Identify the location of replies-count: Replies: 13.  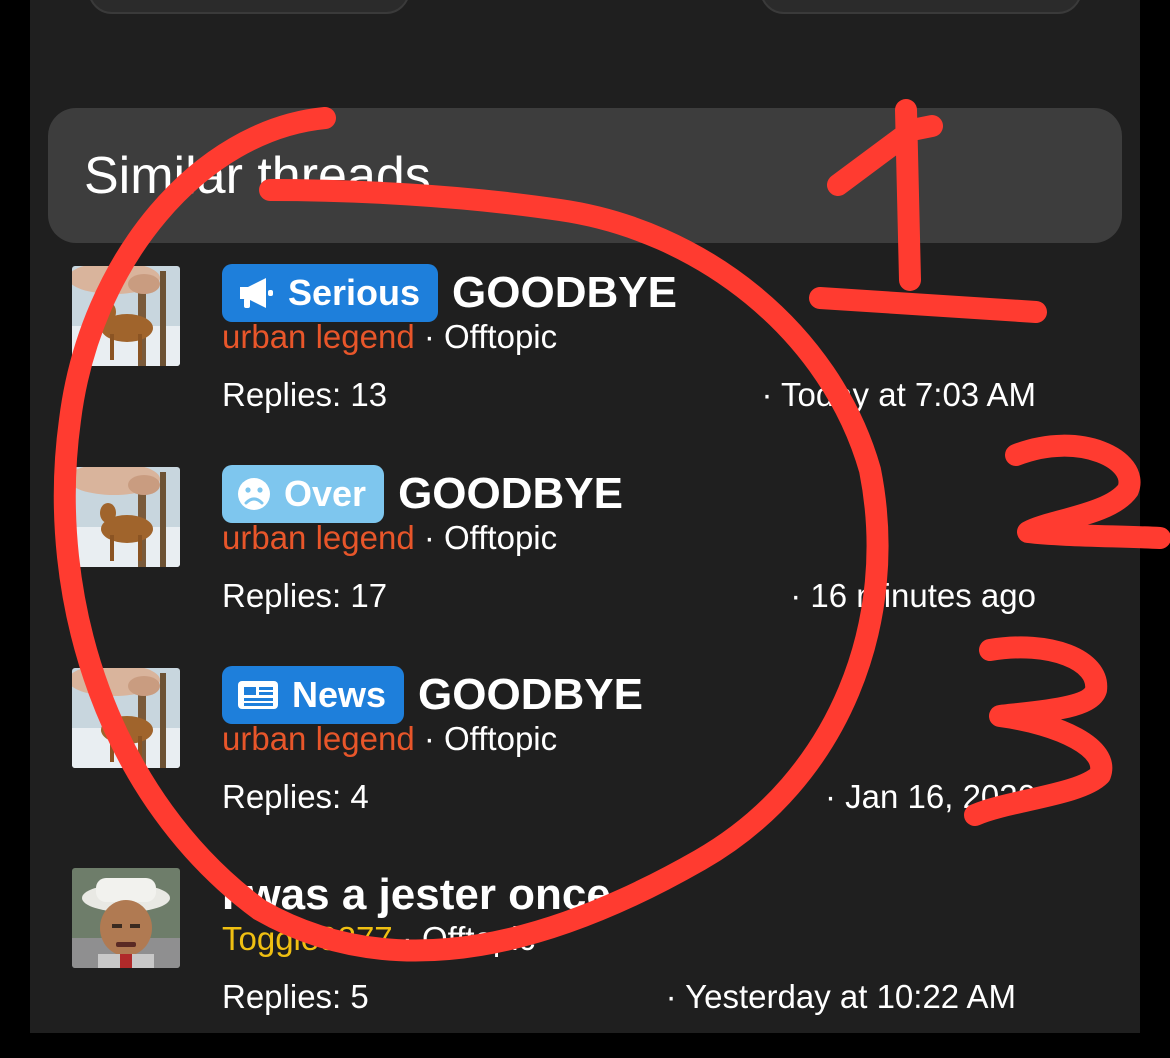
(305, 394).